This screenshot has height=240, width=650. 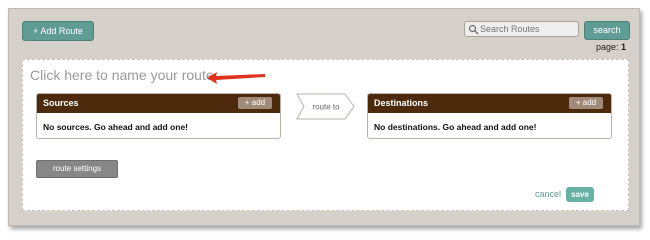 I want to click on search-box, so click(x=521, y=29).